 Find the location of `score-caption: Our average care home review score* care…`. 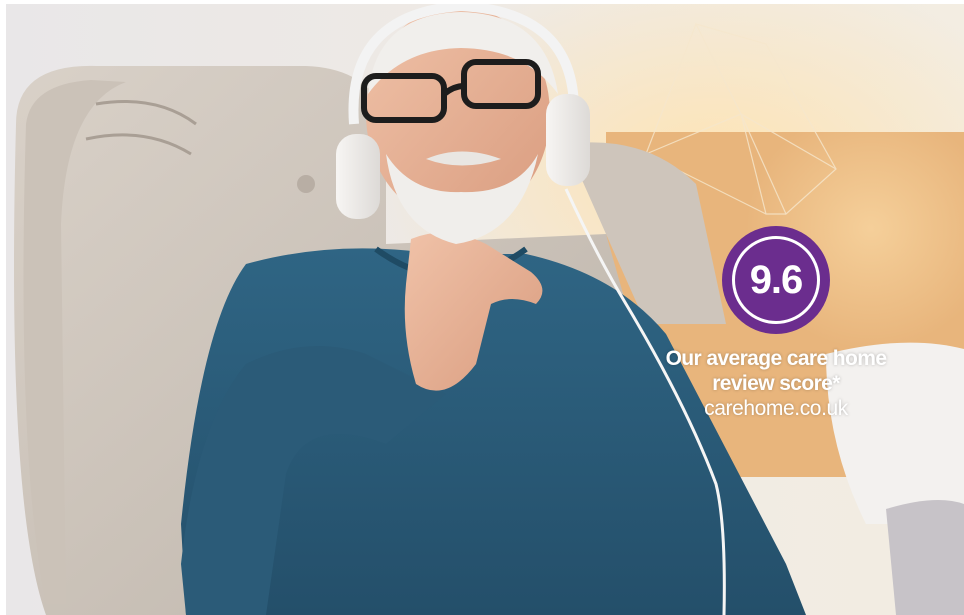

score-caption: Our average care home review score* care… is located at coordinates (776, 383).